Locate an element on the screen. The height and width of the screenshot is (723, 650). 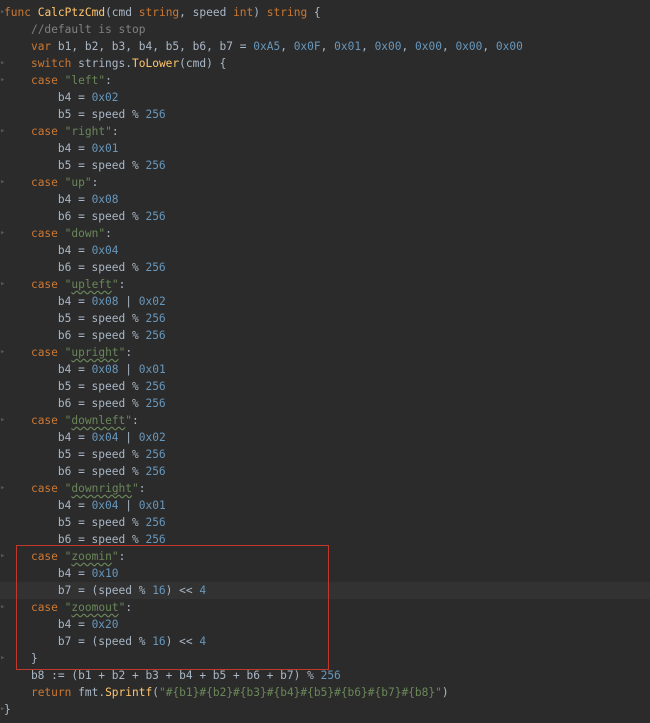
code-text: case "right": is located at coordinates (74, 131).